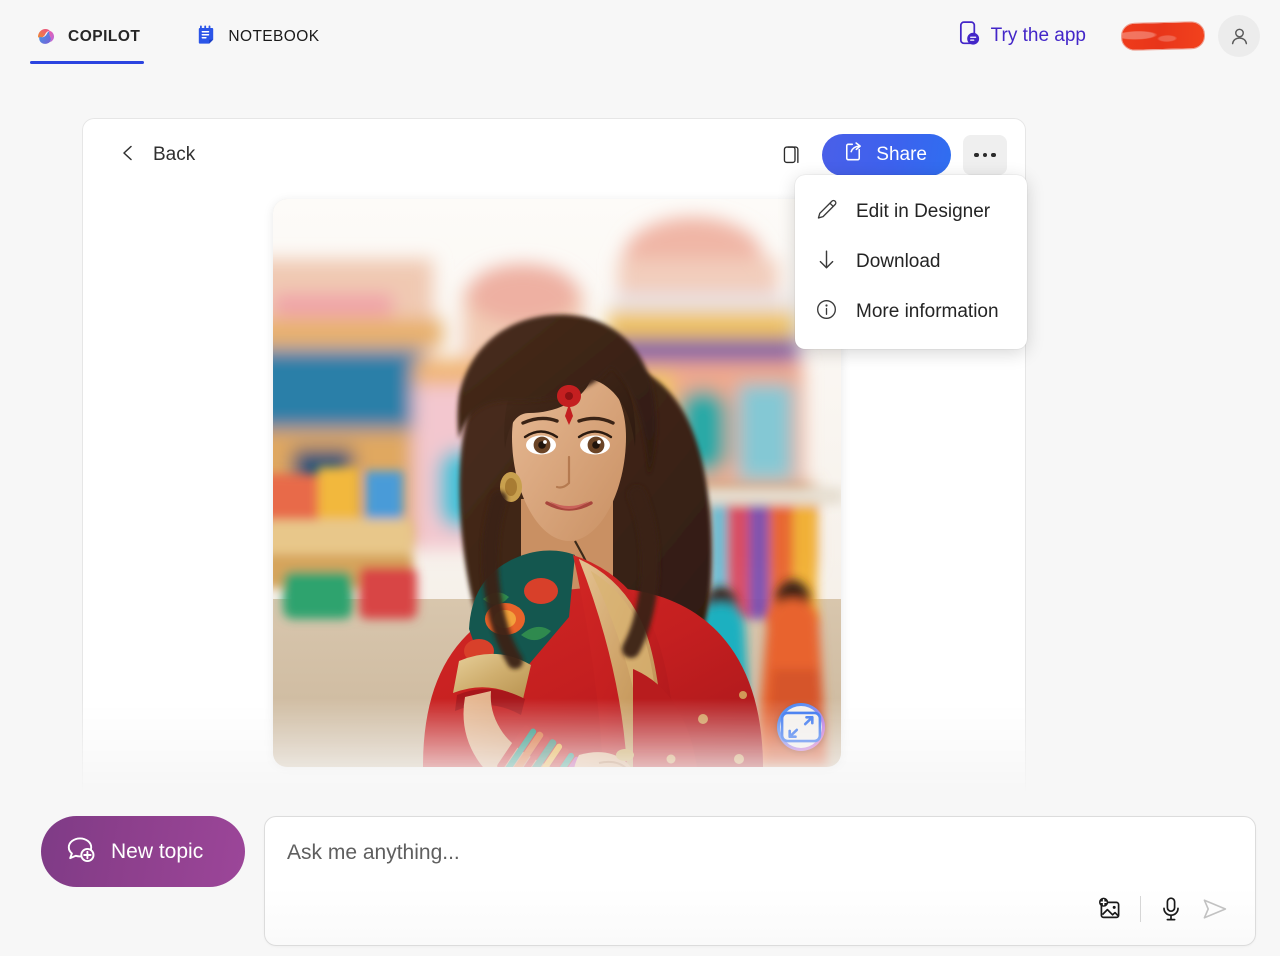  What do you see at coordinates (46, 36) in the screenshot?
I see `copilot-icon` at bounding box center [46, 36].